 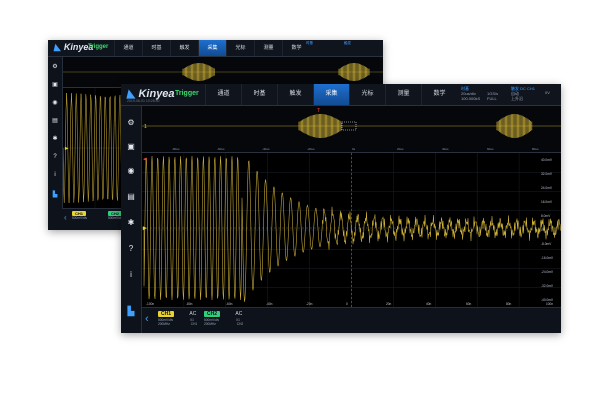 What do you see at coordinates (223, 72) in the screenshot?
I see `back-overview-svg` at bounding box center [223, 72].